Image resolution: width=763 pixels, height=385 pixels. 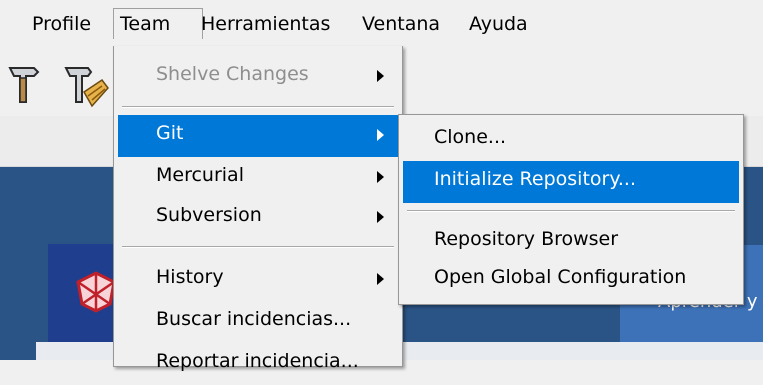 What do you see at coordinates (190, 277) in the screenshot?
I see `menu-item-label: History` at bounding box center [190, 277].